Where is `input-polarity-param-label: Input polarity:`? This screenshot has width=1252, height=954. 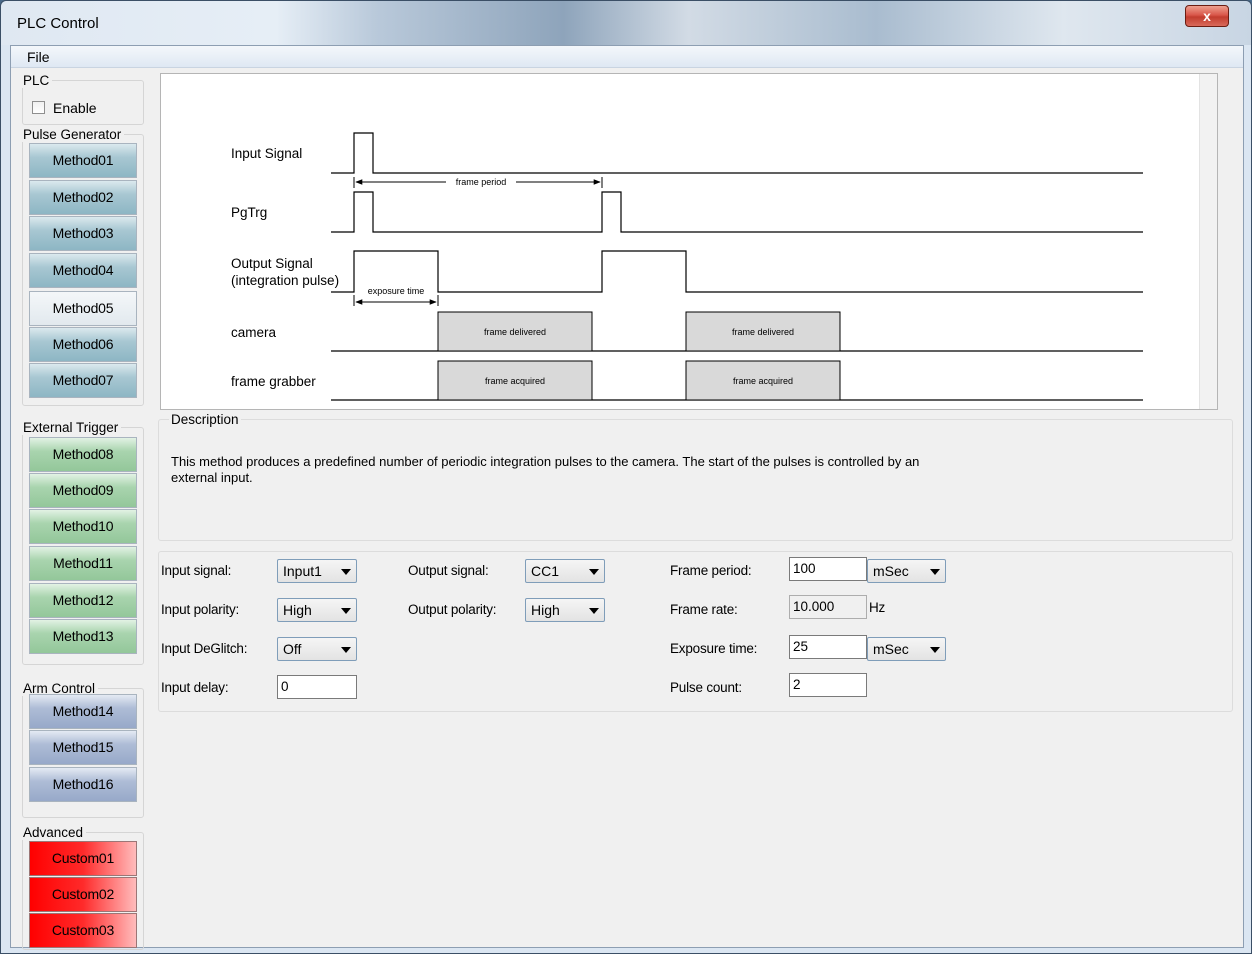
input-polarity-param-label: Input polarity: is located at coordinates (200, 609).